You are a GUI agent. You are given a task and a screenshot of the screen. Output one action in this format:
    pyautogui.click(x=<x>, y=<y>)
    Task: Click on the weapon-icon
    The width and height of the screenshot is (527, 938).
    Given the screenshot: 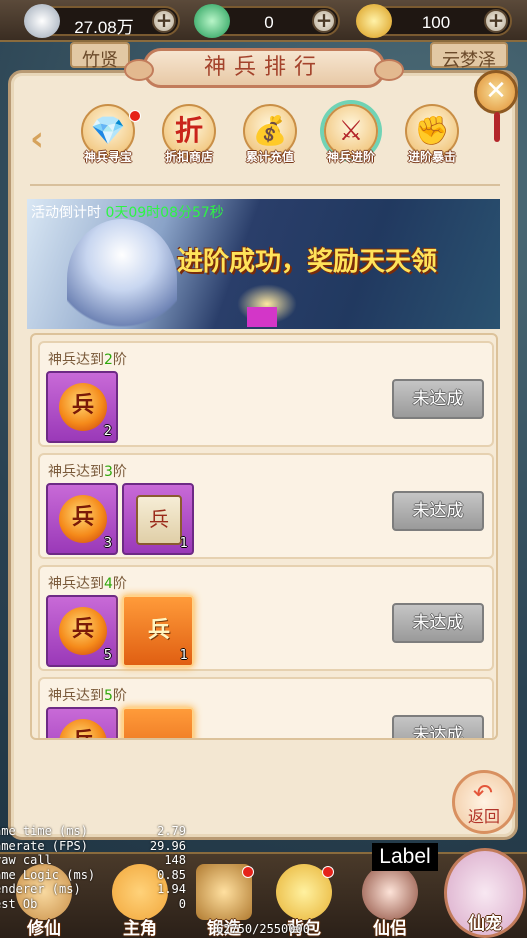 What is the action you would take?
    pyautogui.click(x=159, y=728)
    